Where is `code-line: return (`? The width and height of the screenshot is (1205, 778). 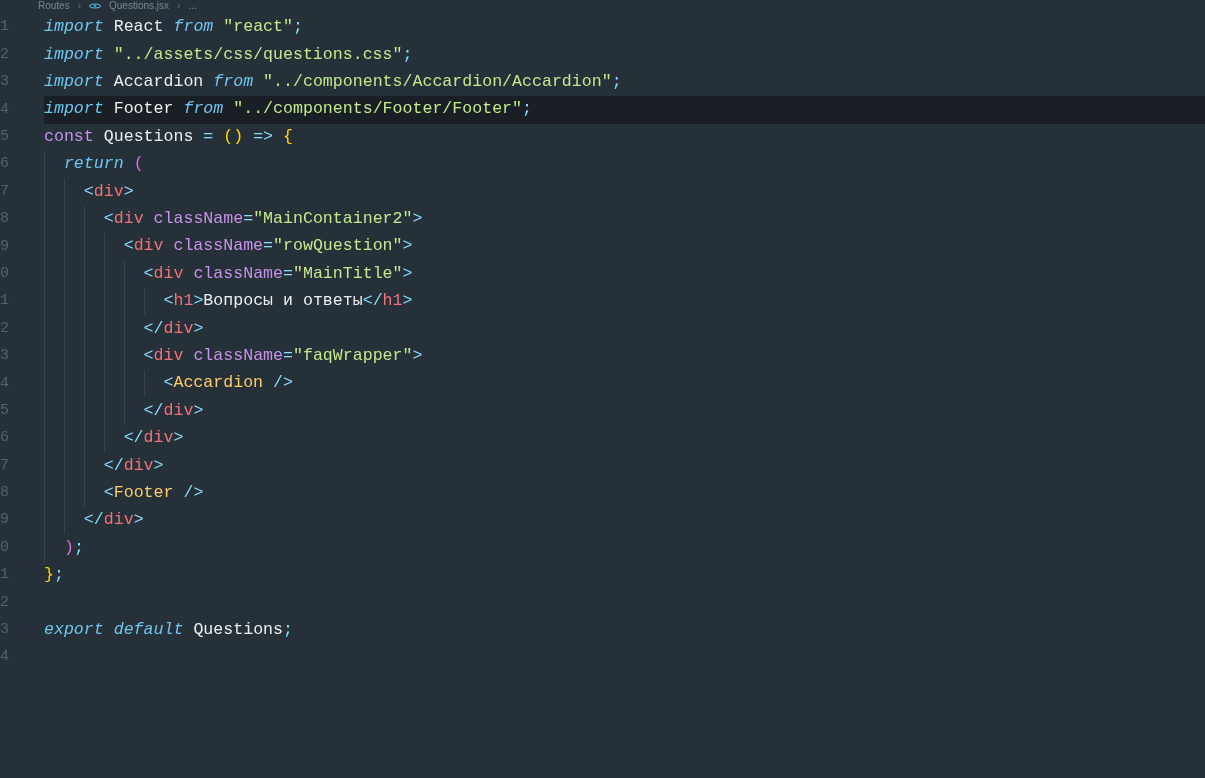 code-line: return ( is located at coordinates (103, 164).